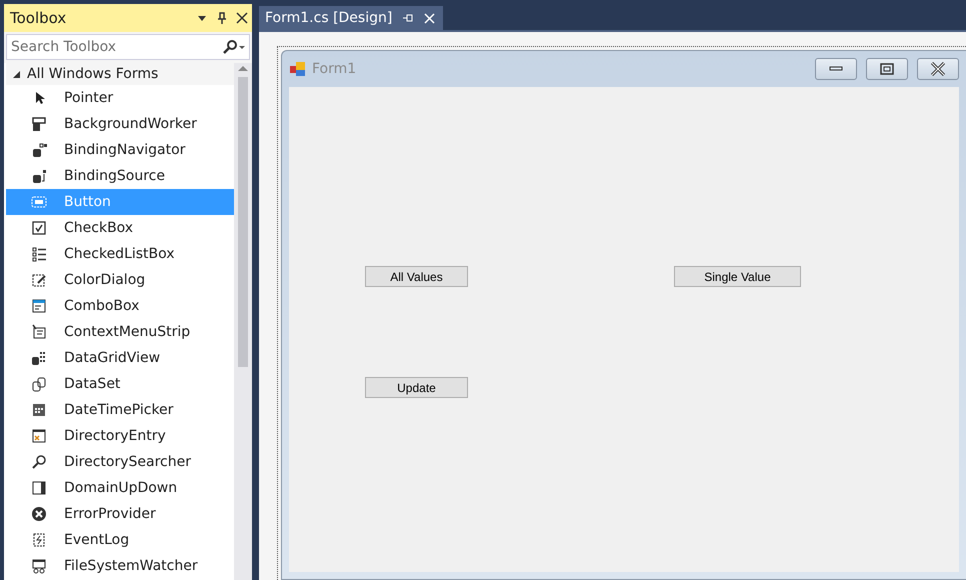 The width and height of the screenshot is (966, 580). I want to click on maximize-button, so click(887, 69).